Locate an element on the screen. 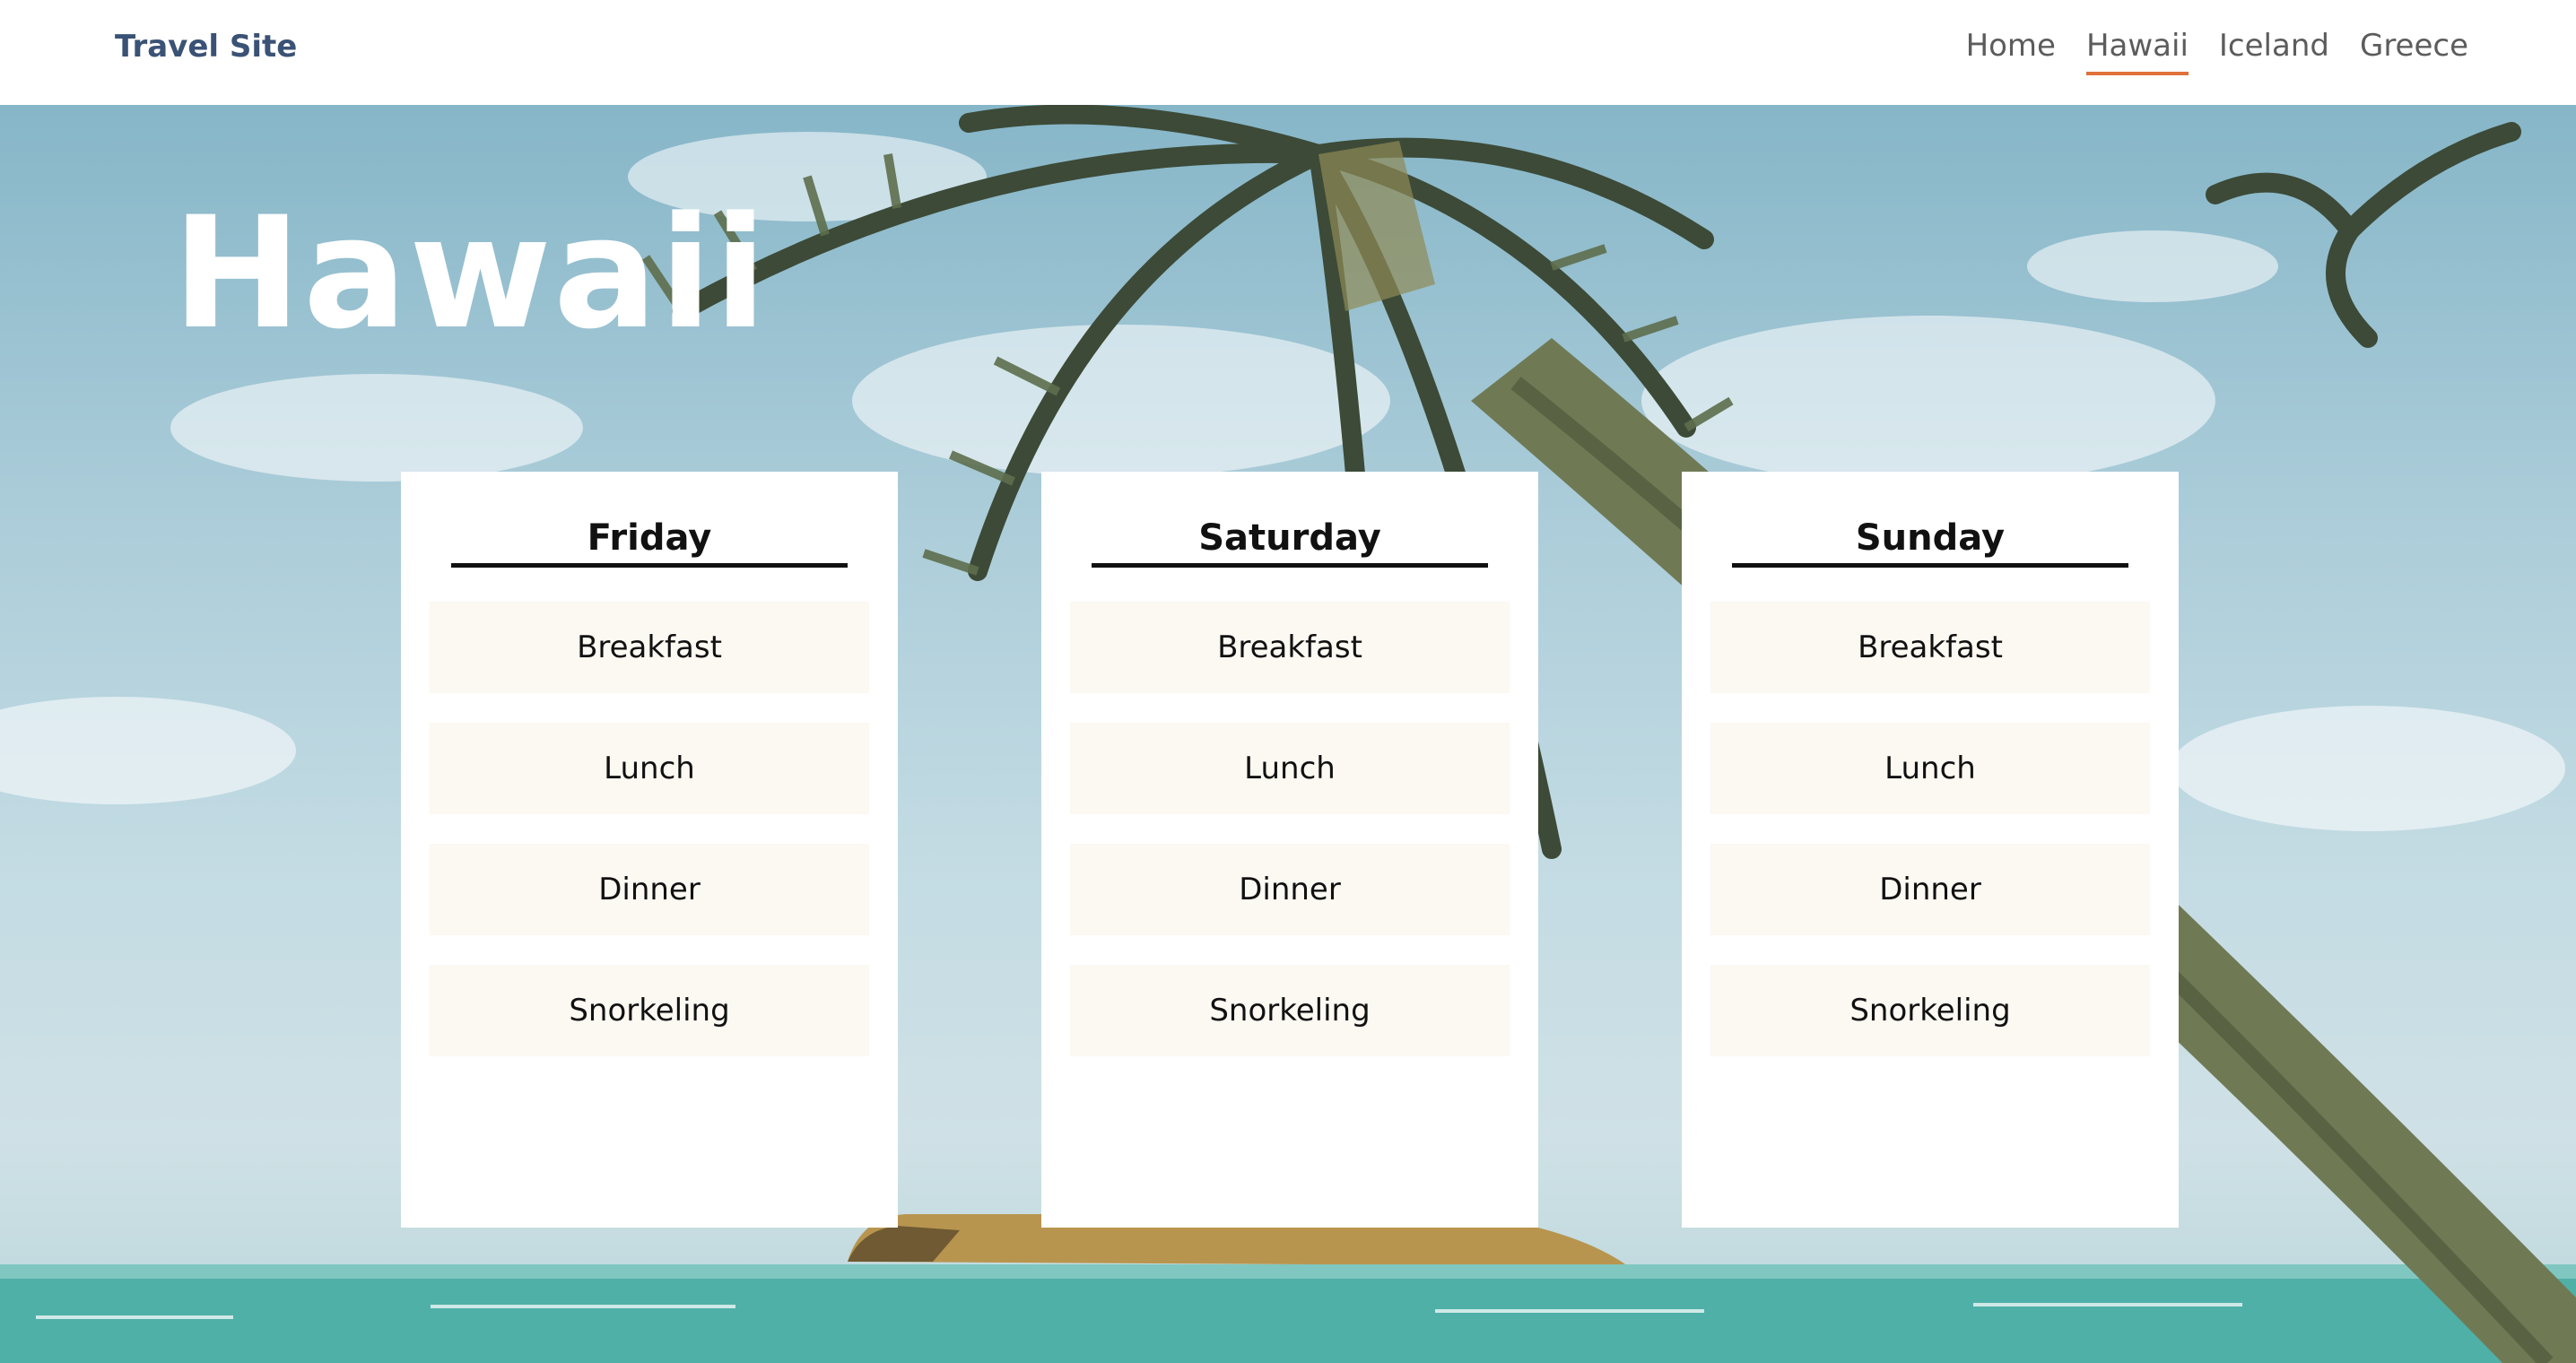  site-brand: Travel Site is located at coordinates (206, 46).